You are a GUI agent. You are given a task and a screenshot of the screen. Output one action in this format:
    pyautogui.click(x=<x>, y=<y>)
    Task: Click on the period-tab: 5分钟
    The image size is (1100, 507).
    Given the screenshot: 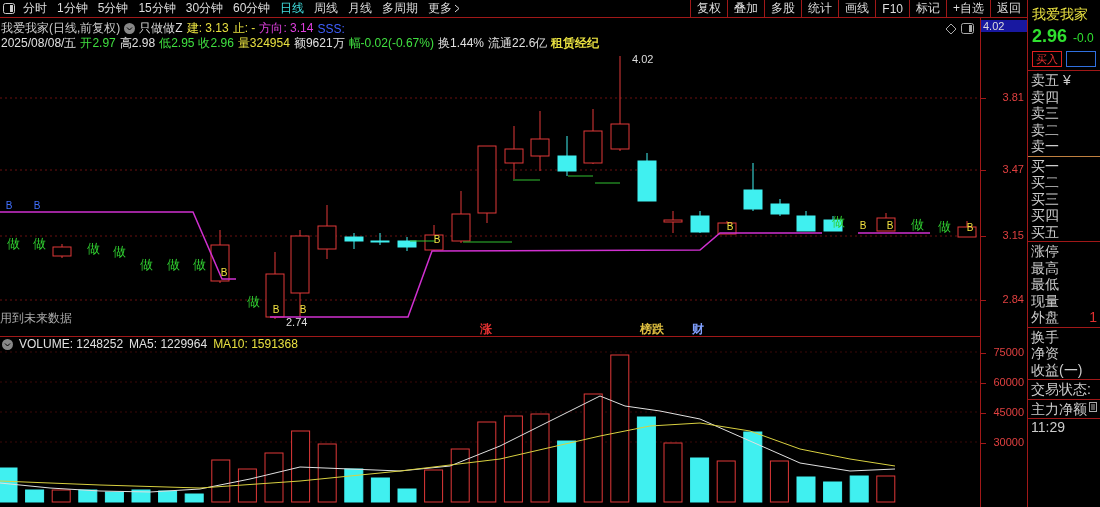 What is the action you would take?
    pyautogui.click(x=113, y=8)
    